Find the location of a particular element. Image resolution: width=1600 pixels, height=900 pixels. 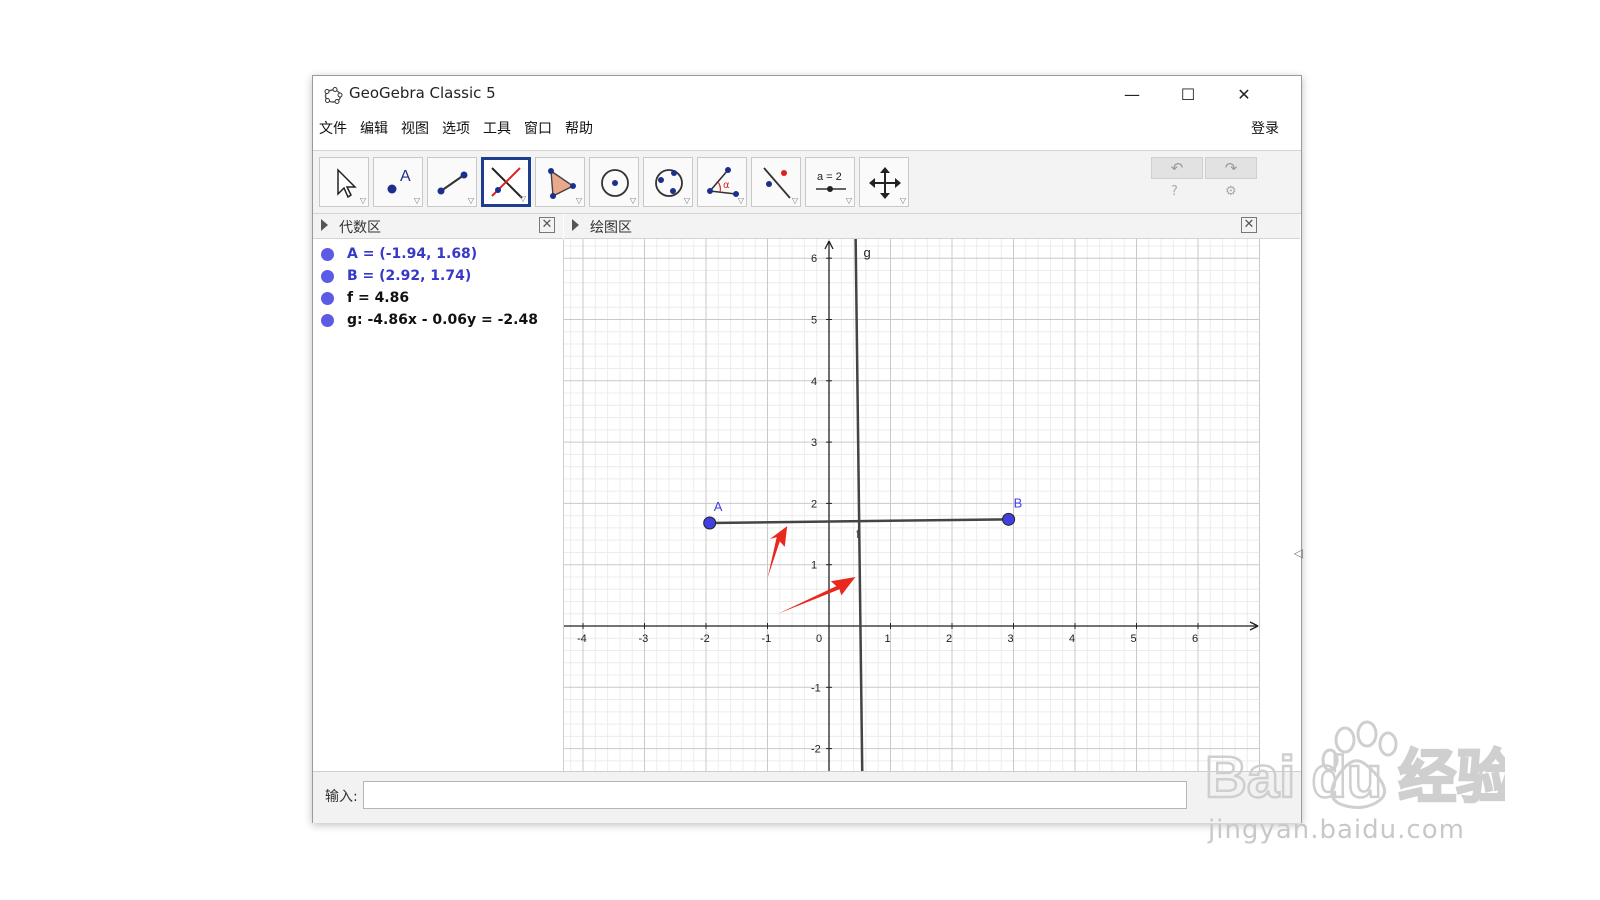

x-tick-label: -4 is located at coordinates (582, 639).